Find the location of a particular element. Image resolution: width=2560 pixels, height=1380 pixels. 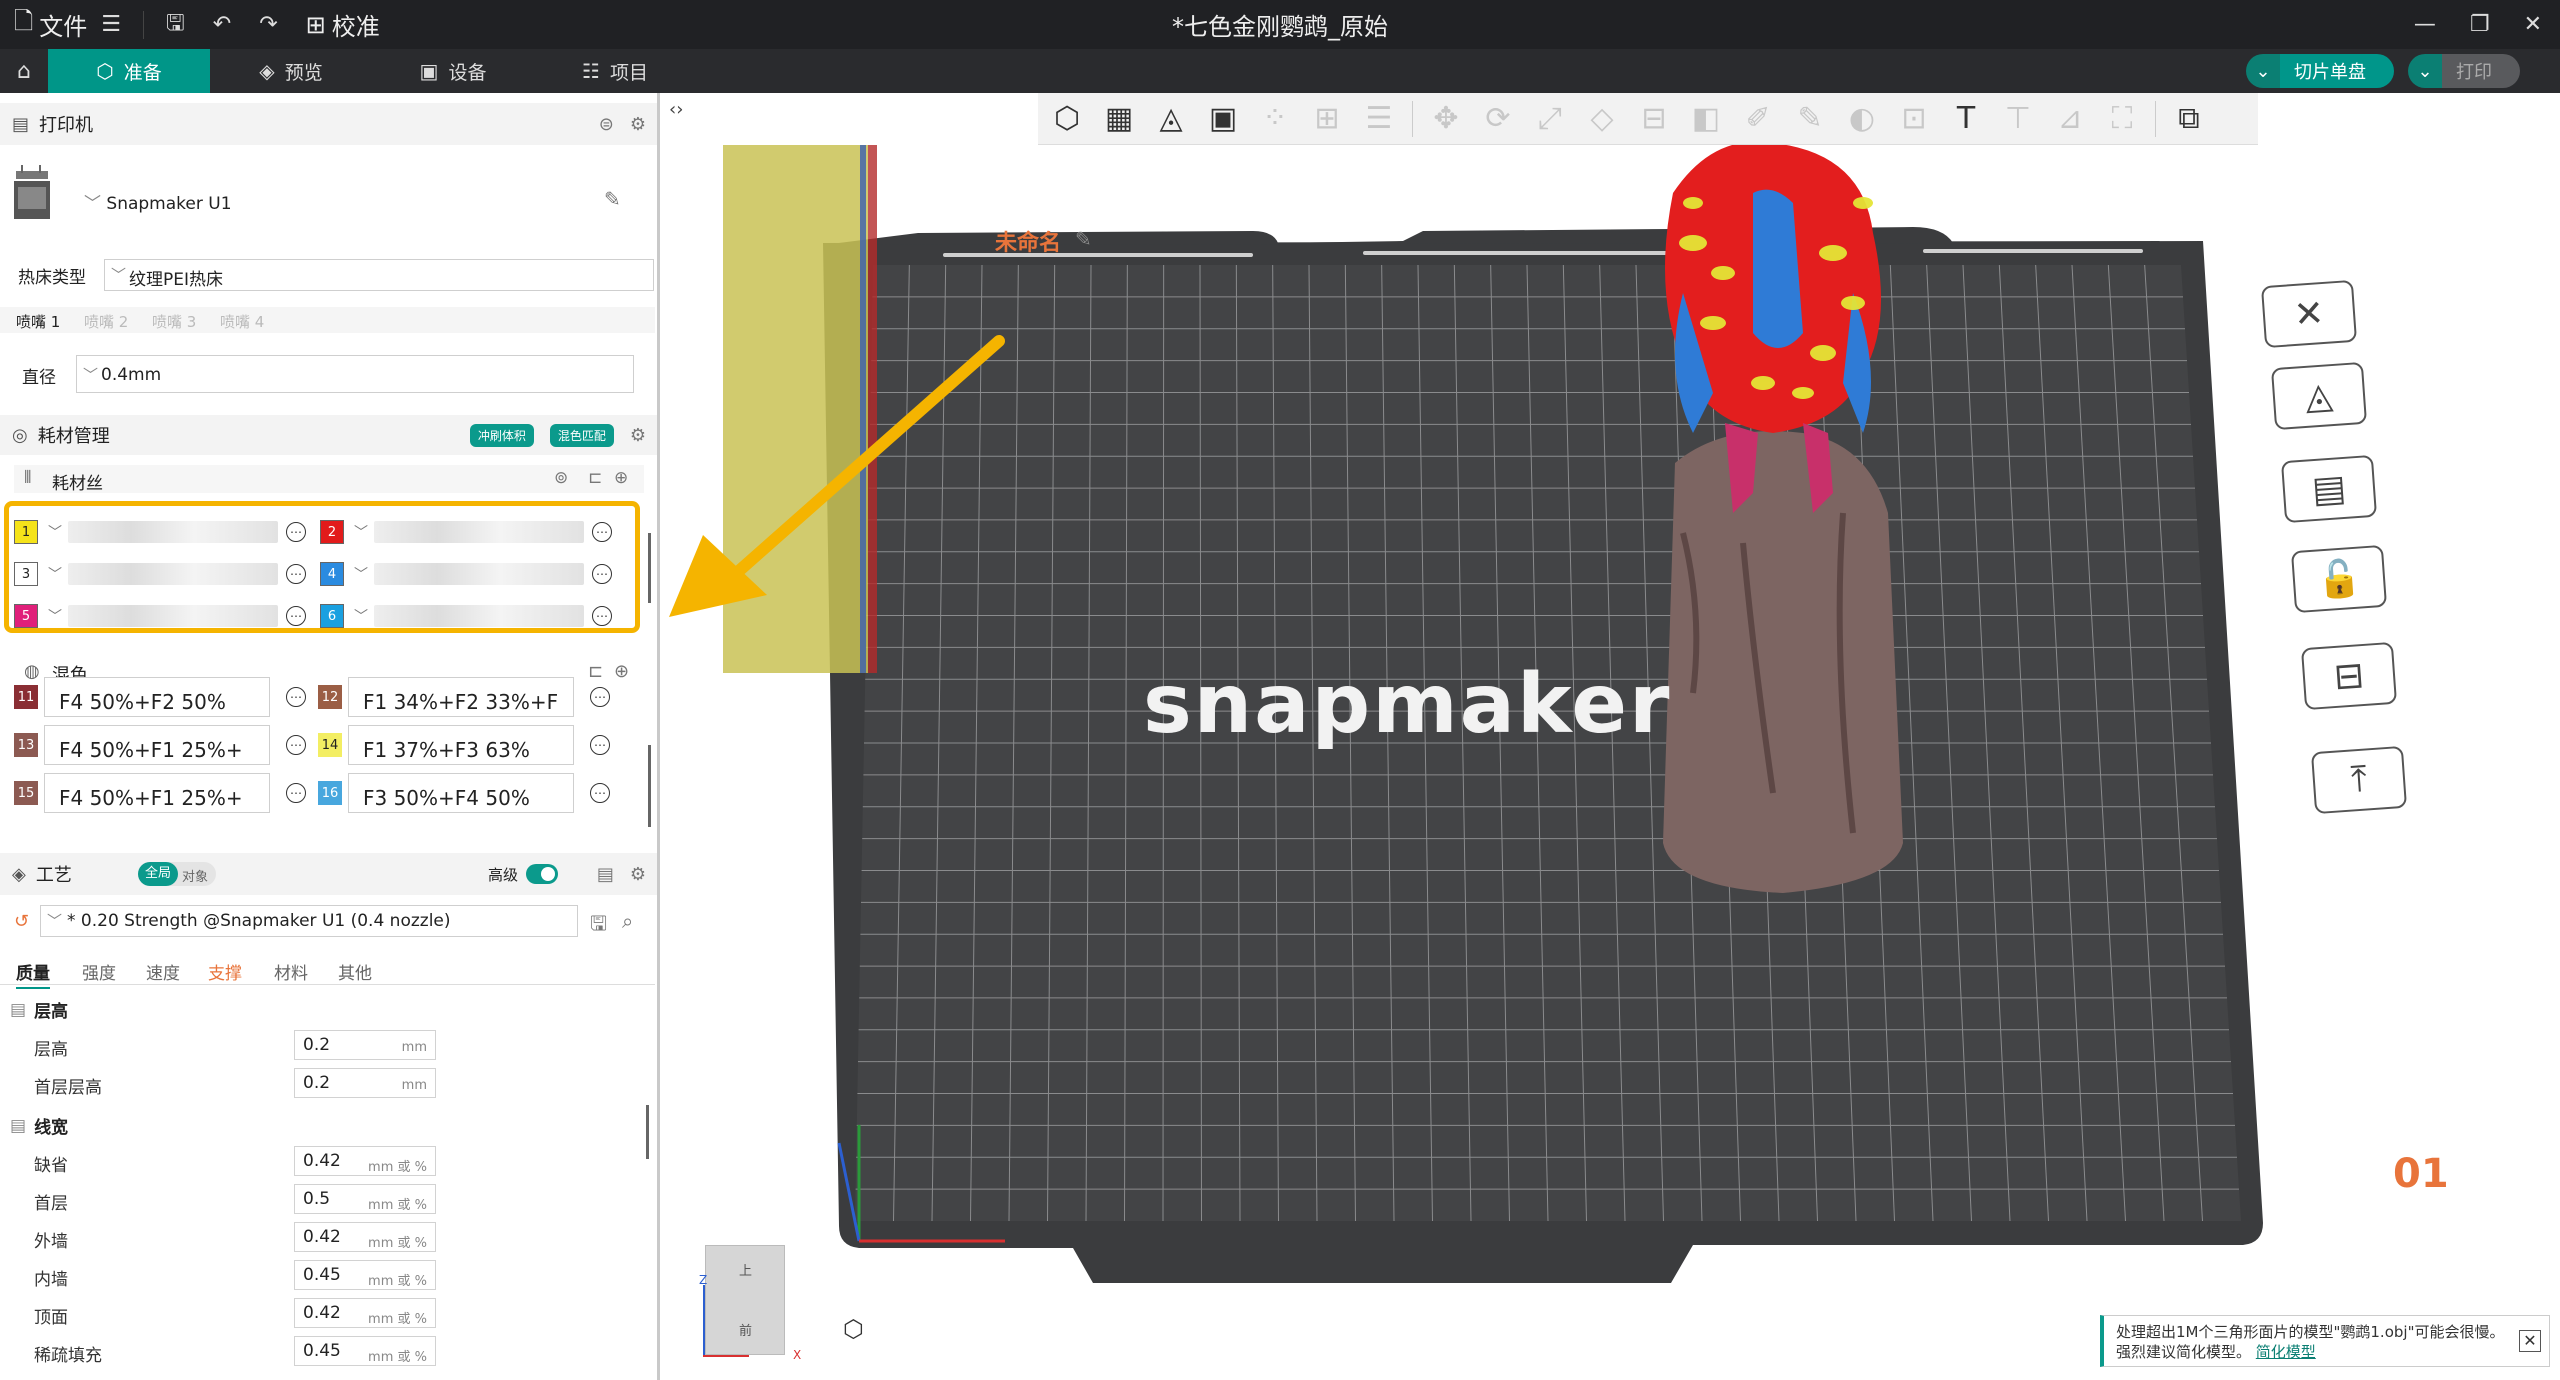

advanced-toggle is located at coordinates (542, 874).